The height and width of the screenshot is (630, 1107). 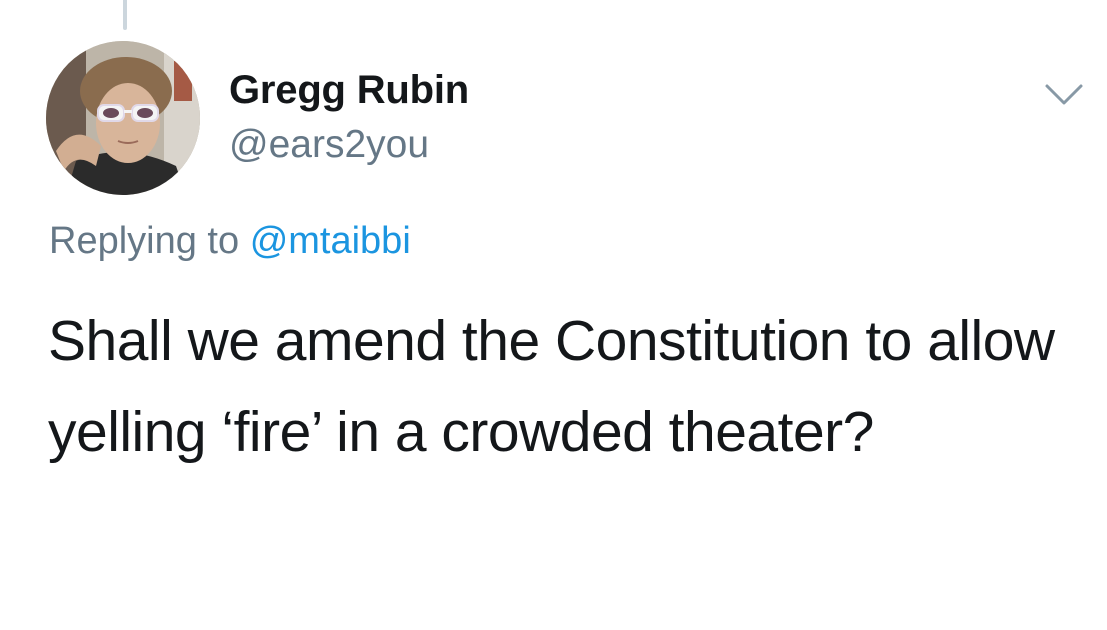 What do you see at coordinates (329, 145) in the screenshot?
I see `author-handle: @ears2you` at bounding box center [329, 145].